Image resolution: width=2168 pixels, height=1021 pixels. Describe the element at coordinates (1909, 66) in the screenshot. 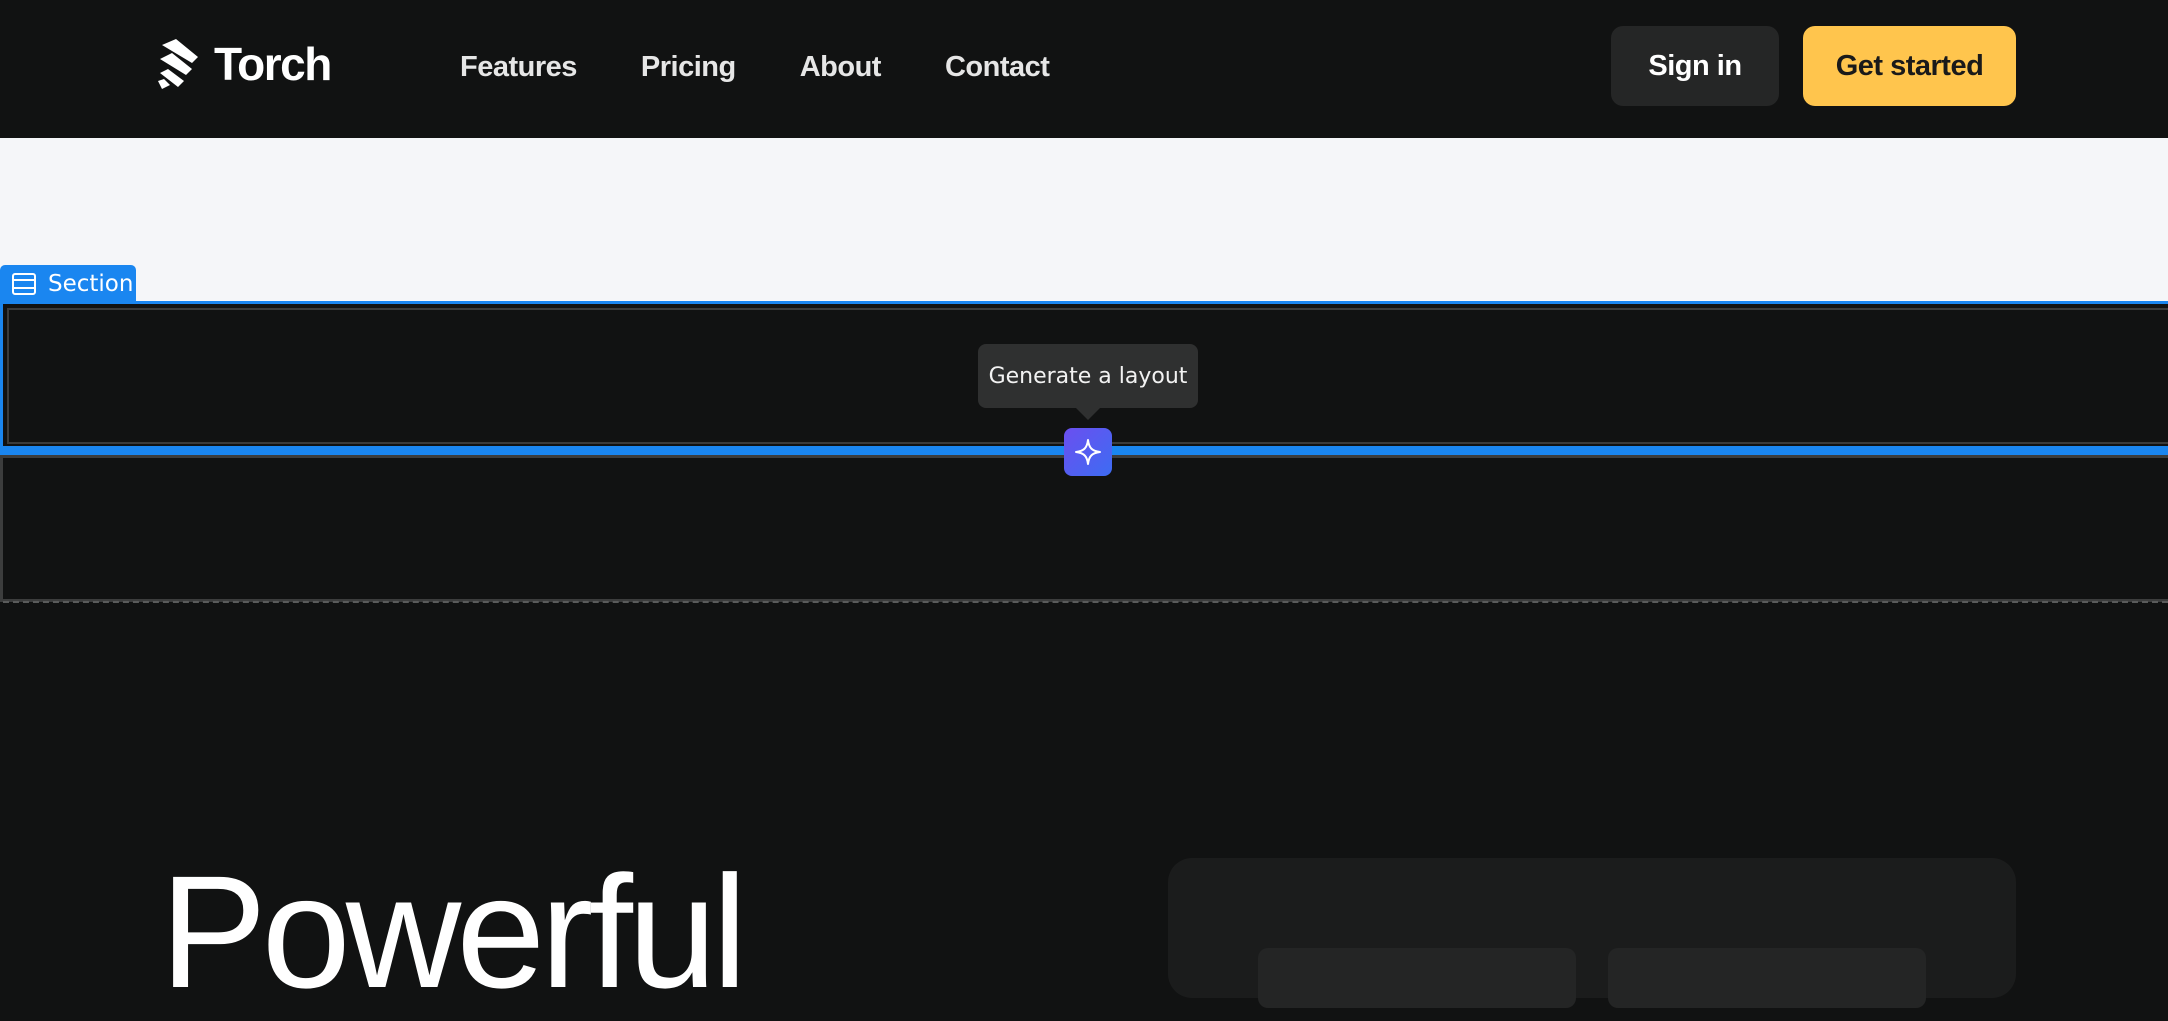

I see `get-started-button: Get started` at that location.